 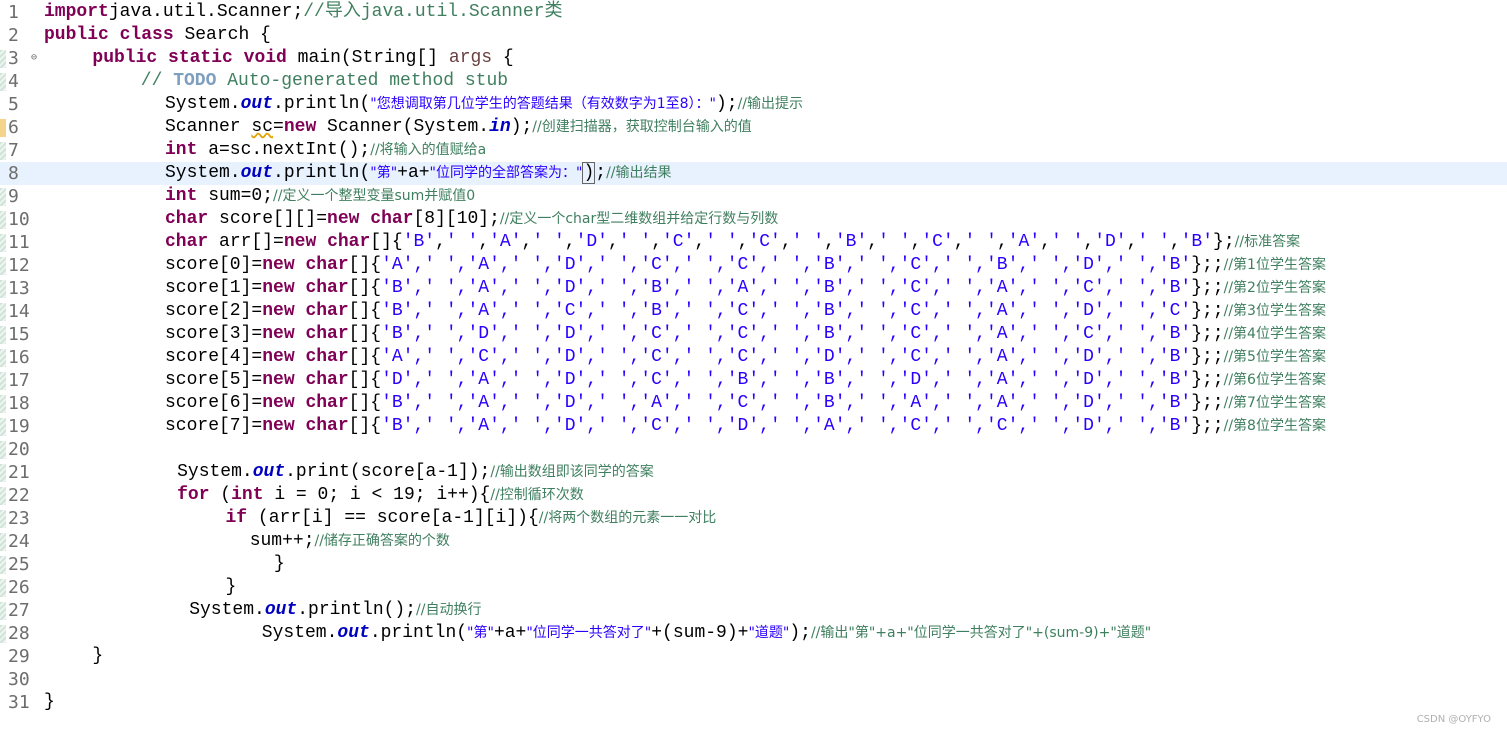 What do you see at coordinates (235, 196) in the screenshot?
I see `code-token: sum=0;` at bounding box center [235, 196].